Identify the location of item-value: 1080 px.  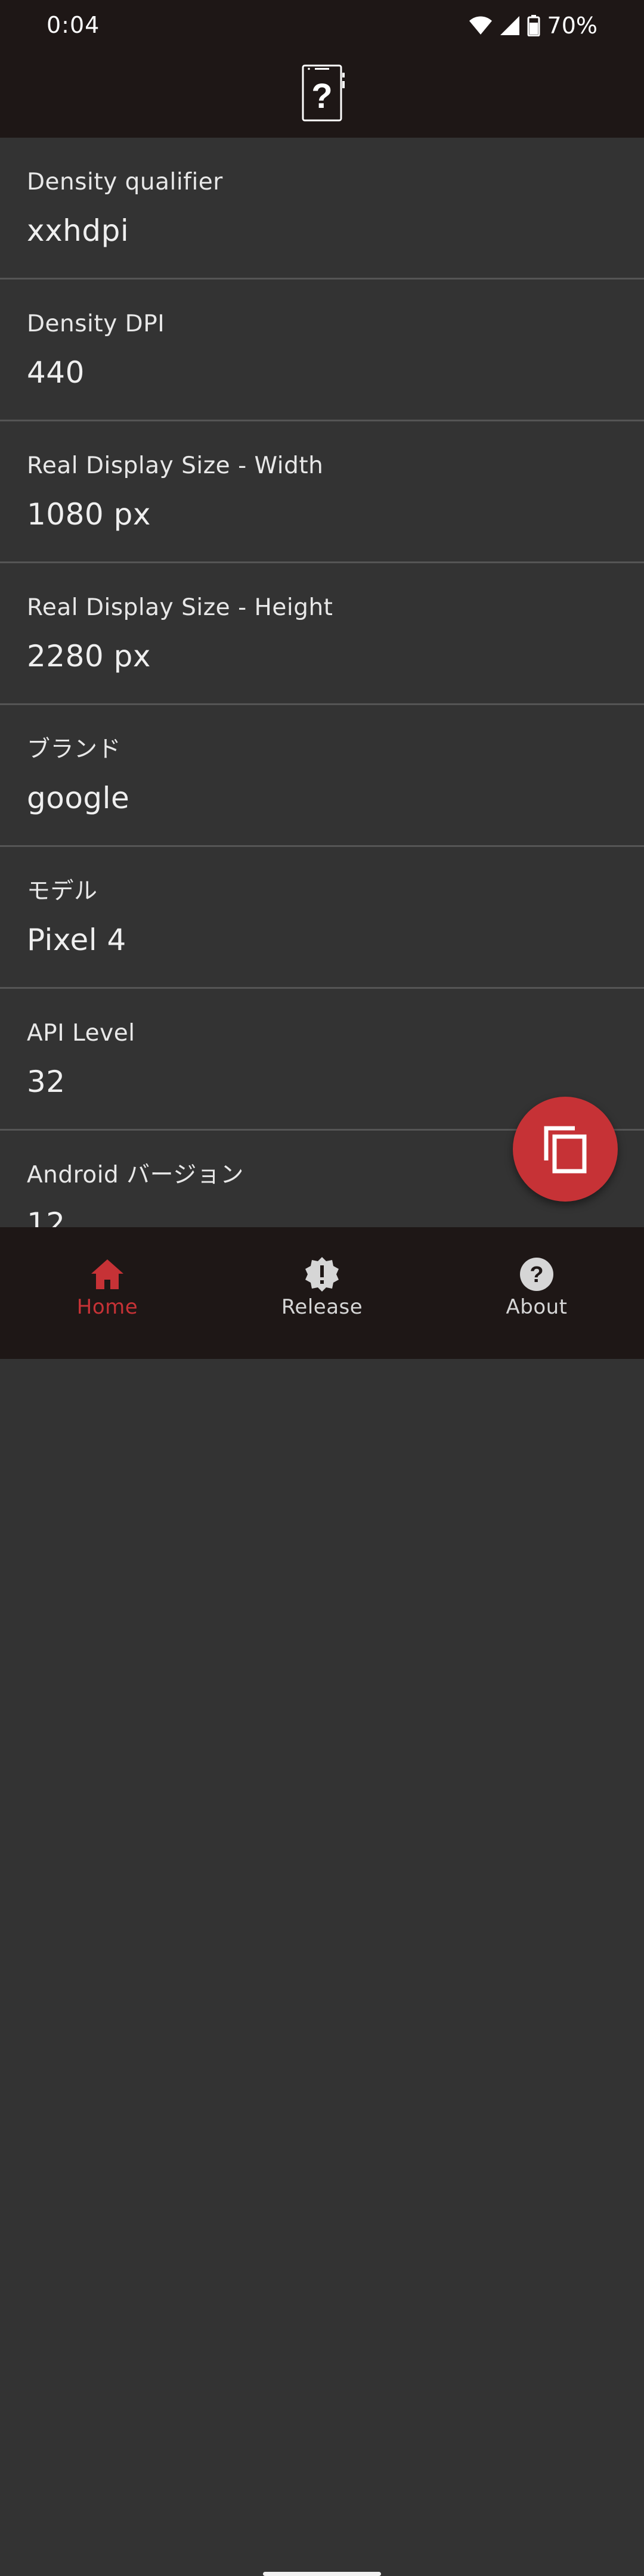
(89, 514).